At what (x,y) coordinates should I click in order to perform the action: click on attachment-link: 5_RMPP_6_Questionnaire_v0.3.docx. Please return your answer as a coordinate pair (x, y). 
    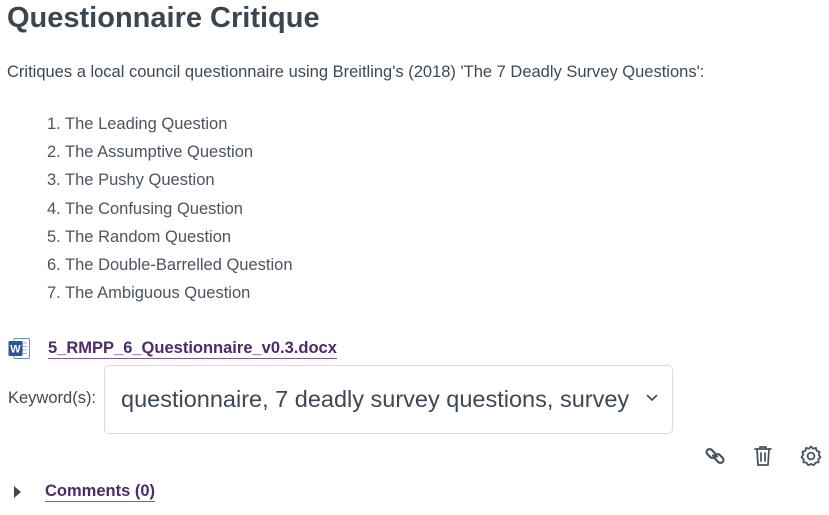
    Looking at the image, I should click on (192, 348).